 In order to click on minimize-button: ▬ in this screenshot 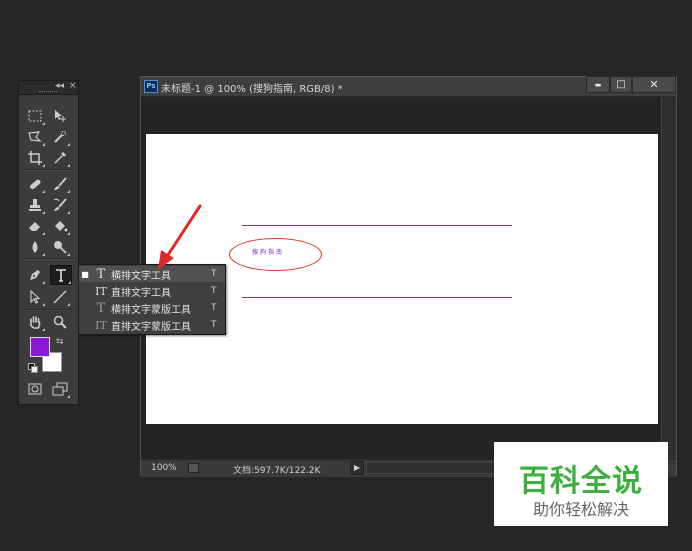, I will do `click(598, 84)`.